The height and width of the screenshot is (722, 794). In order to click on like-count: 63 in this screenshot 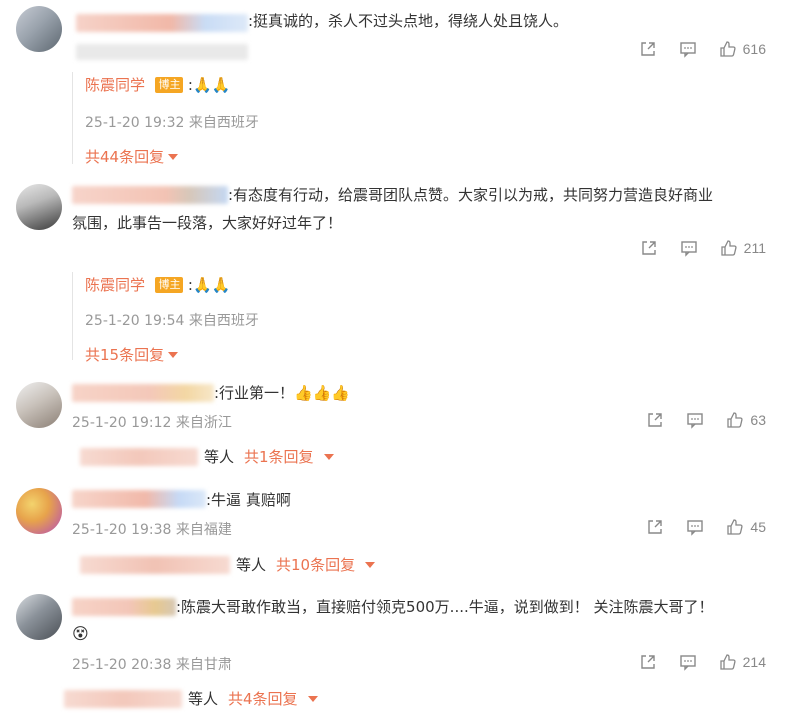, I will do `click(758, 420)`.